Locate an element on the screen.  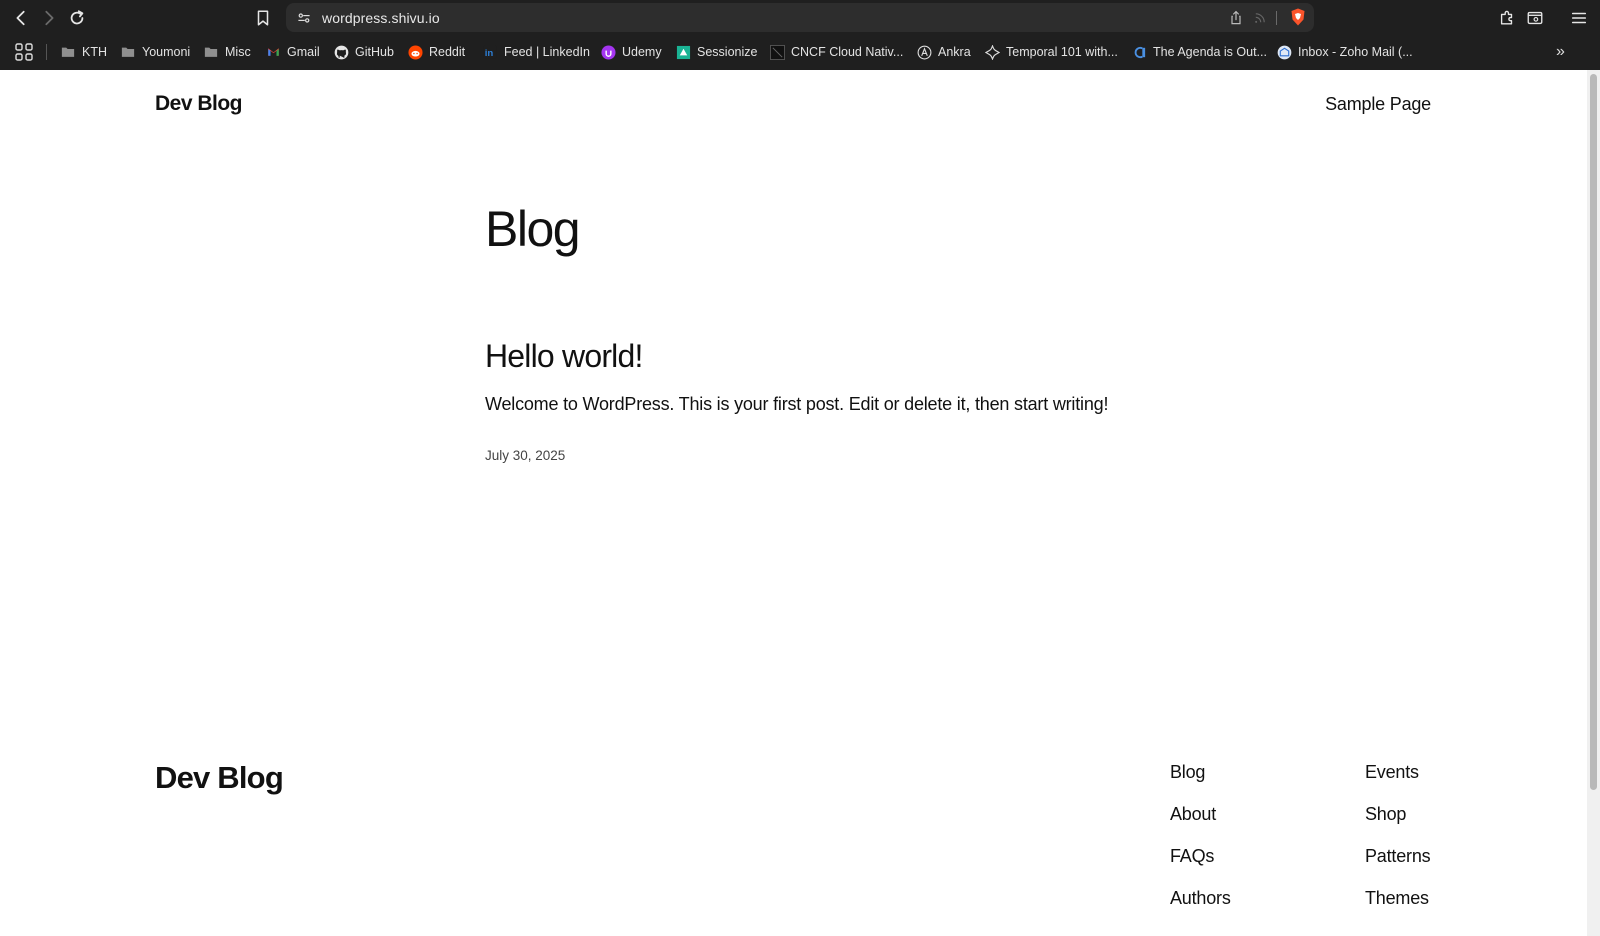
bookmark-label: Youmoni is located at coordinates (166, 52).